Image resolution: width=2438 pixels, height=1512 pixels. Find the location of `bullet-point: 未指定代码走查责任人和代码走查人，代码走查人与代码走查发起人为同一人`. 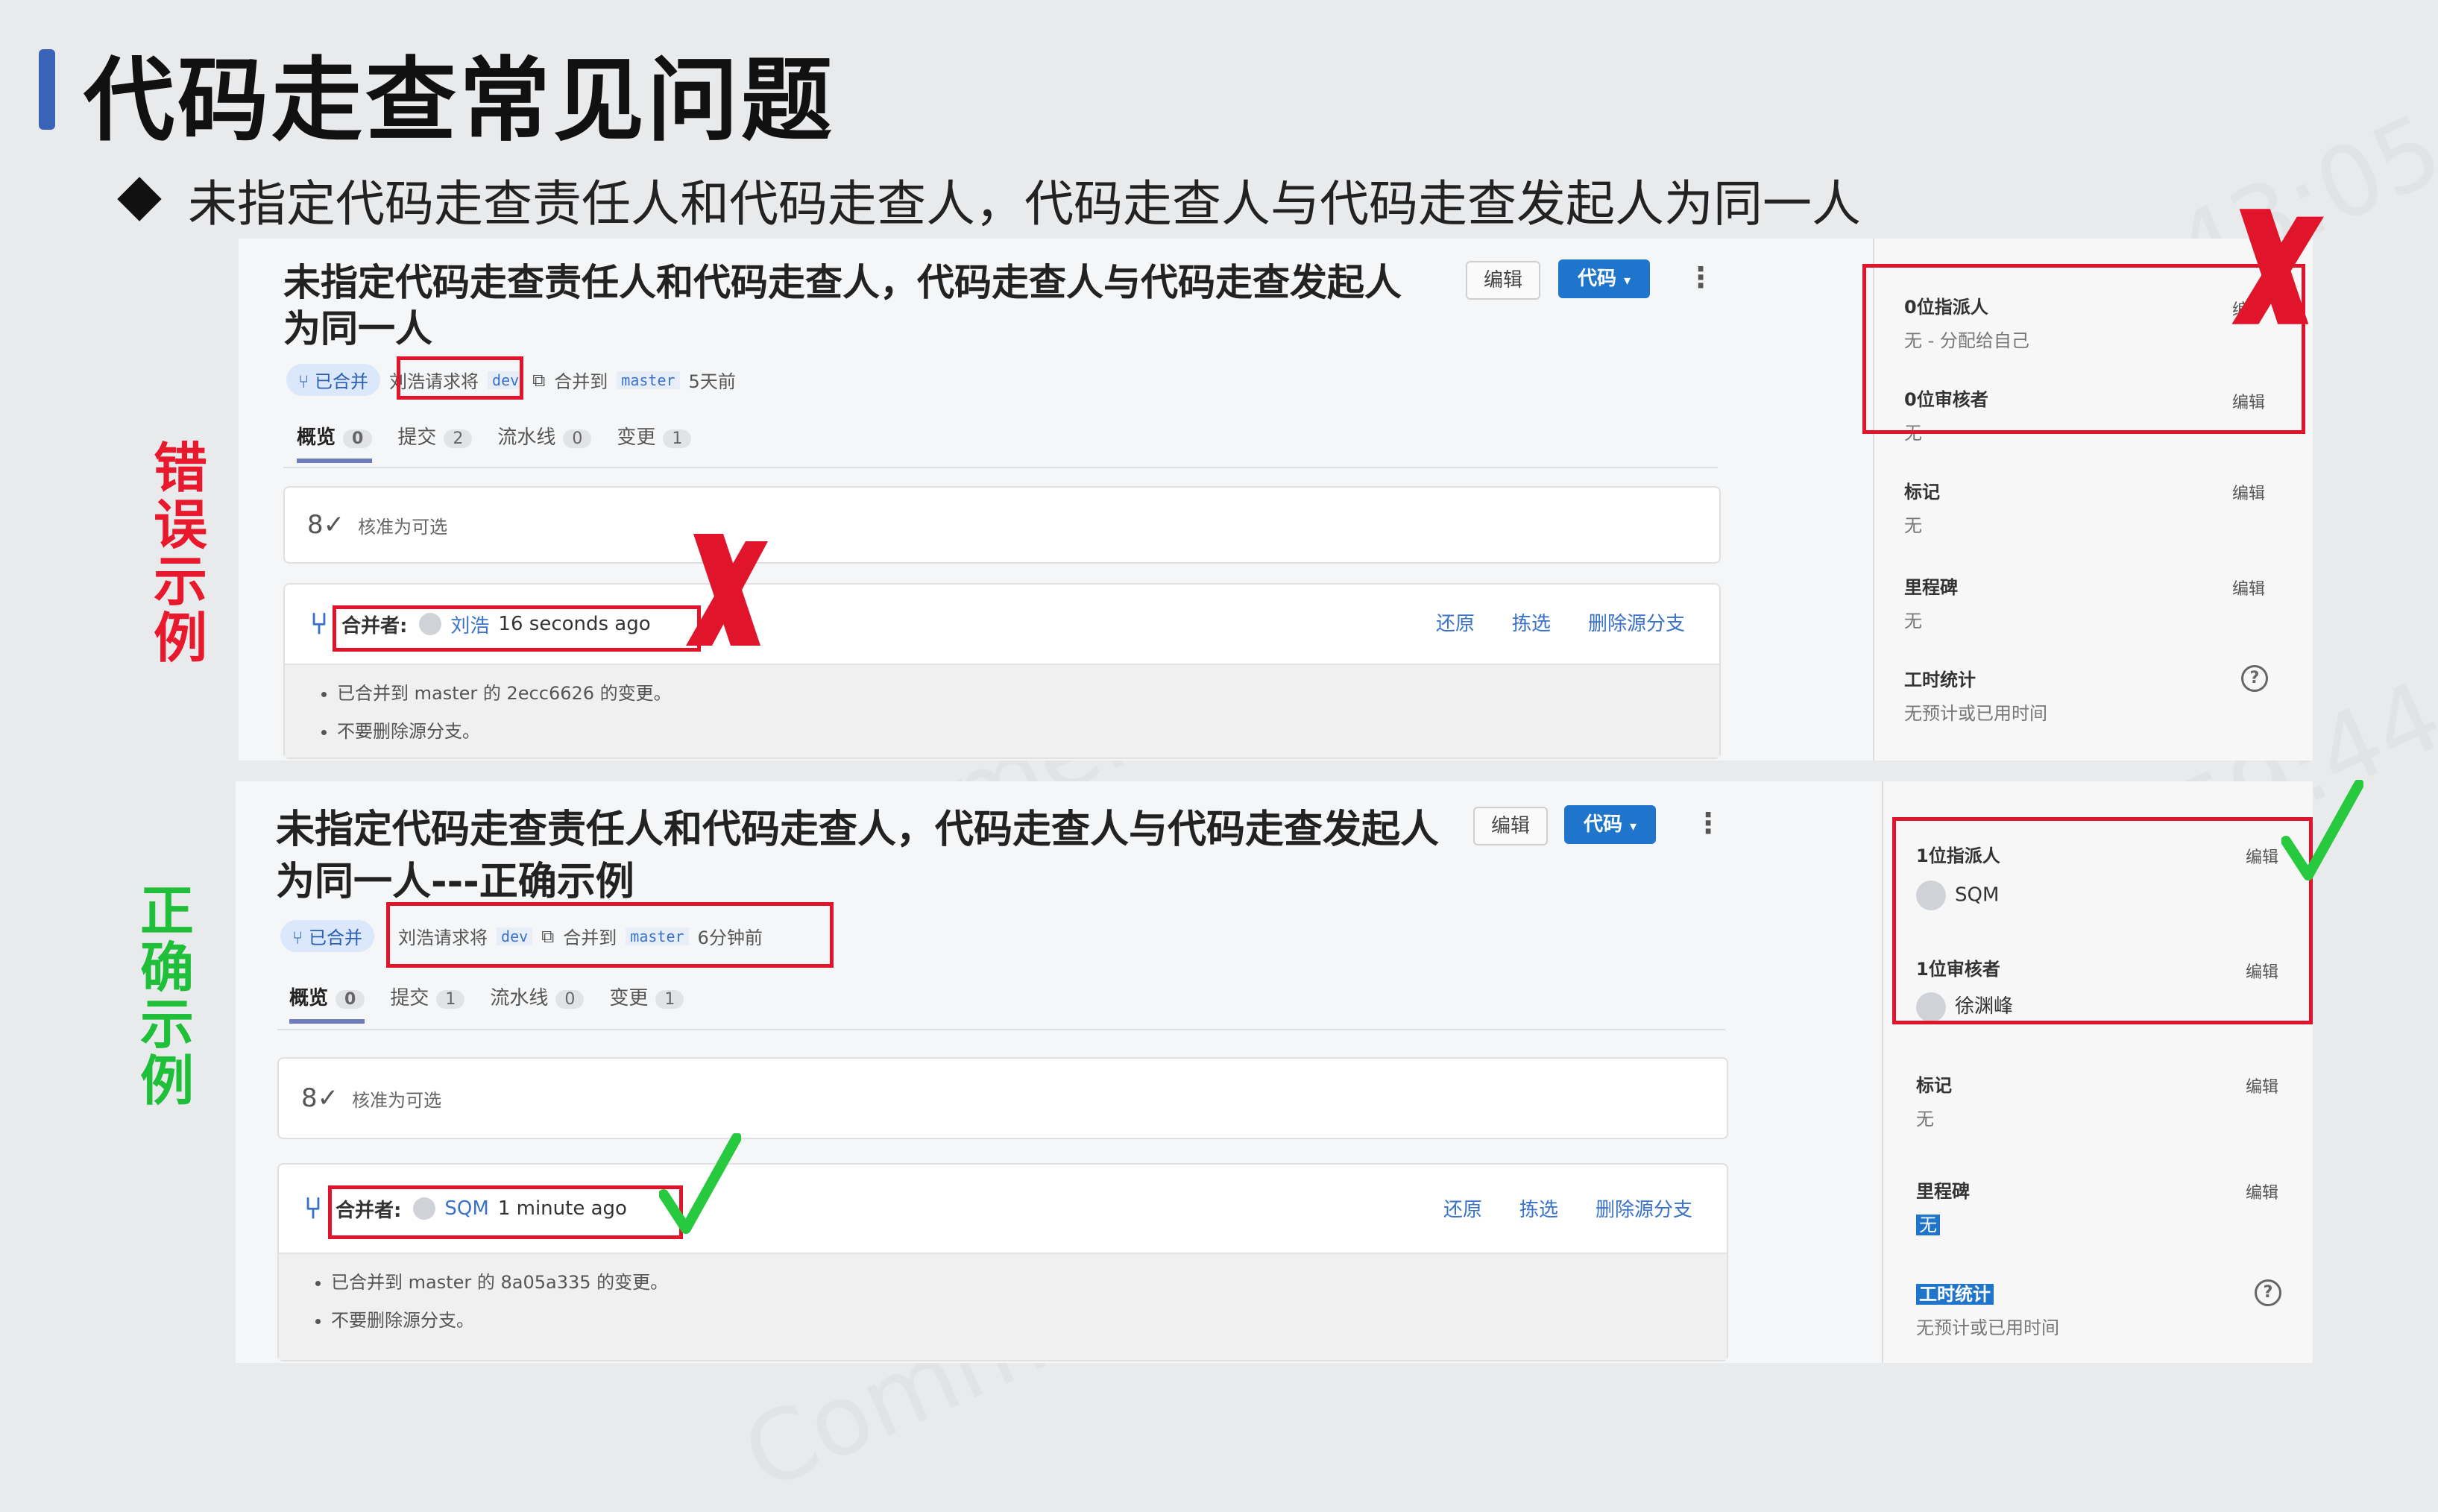

bullet-point: 未指定代码走查责任人和代码走查人，代码走查人与代码走查发起人为同一人 is located at coordinates (989, 200).